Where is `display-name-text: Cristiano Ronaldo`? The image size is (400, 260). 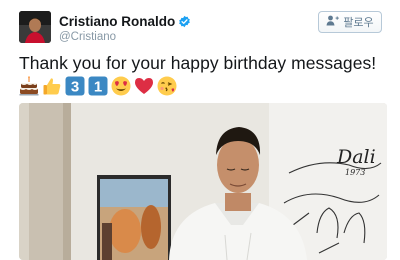 display-name-text: Cristiano Ronaldo is located at coordinates (117, 21).